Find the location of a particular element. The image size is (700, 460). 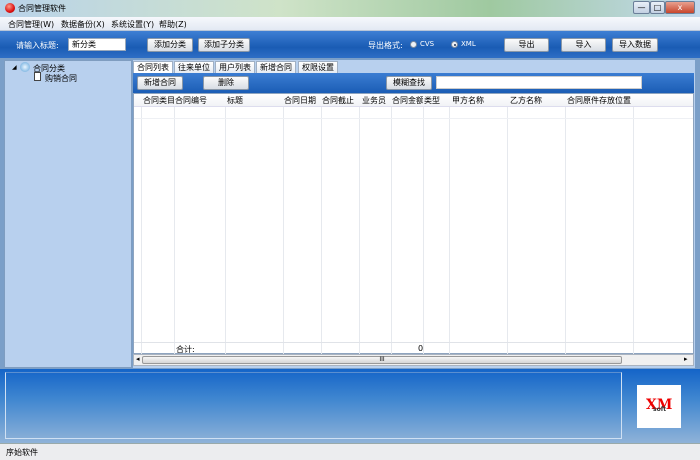

cvs-radio is located at coordinates (413, 44).